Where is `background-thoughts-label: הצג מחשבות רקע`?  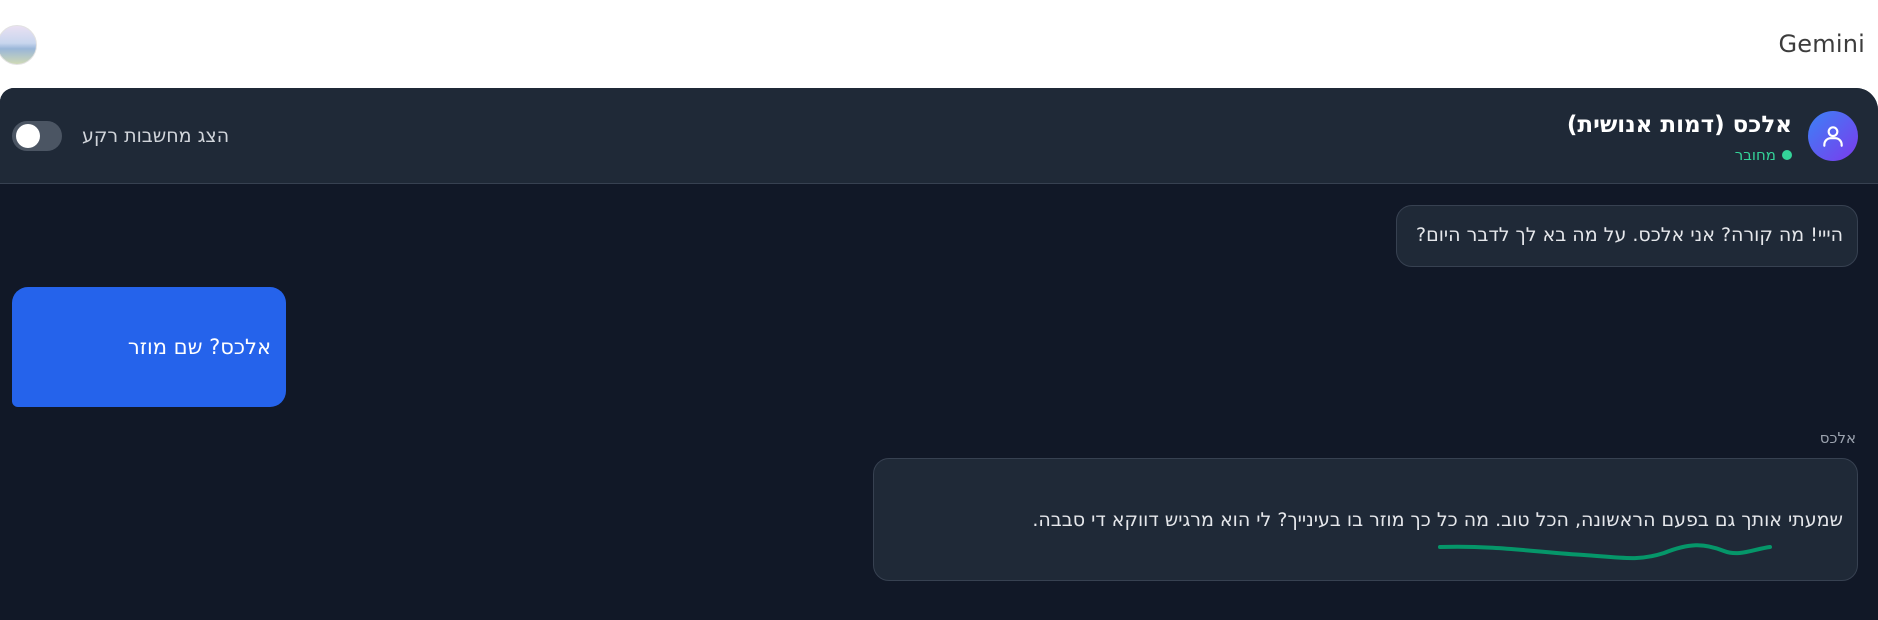 background-thoughts-label: הצג מחשבות רקע is located at coordinates (156, 136).